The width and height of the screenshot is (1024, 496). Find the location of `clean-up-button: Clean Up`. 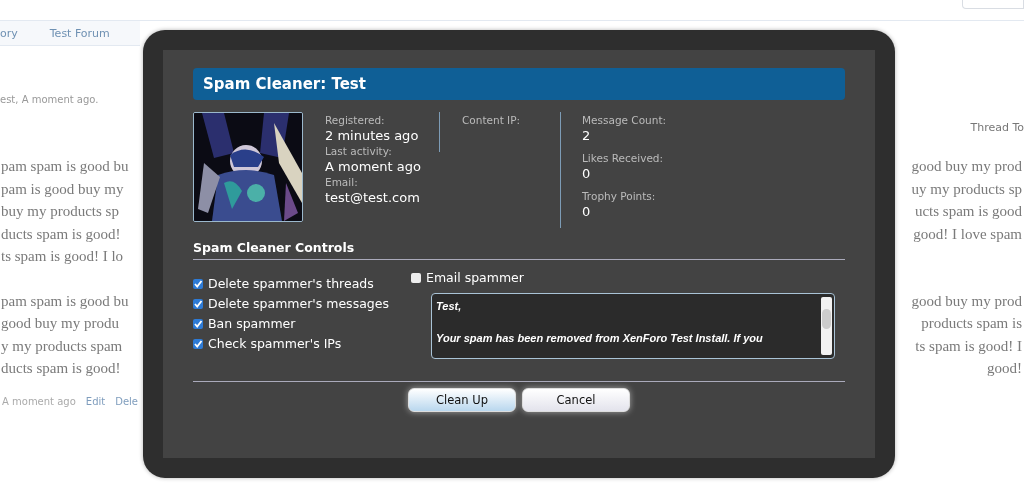

clean-up-button: Clean Up is located at coordinates (462, 400).